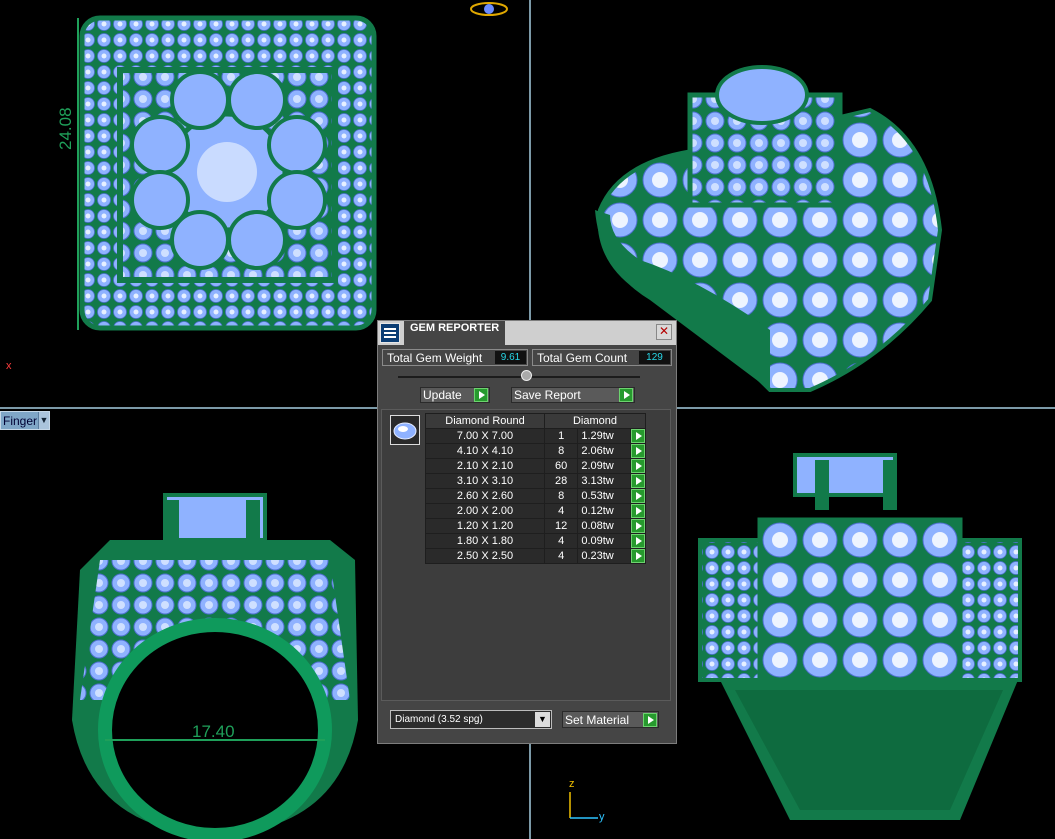 This screenshot has height=839, width=1055. Describe the element at coordinates (610, 719) in the screenshot. I see `set-material-button: Set Material` at that location.